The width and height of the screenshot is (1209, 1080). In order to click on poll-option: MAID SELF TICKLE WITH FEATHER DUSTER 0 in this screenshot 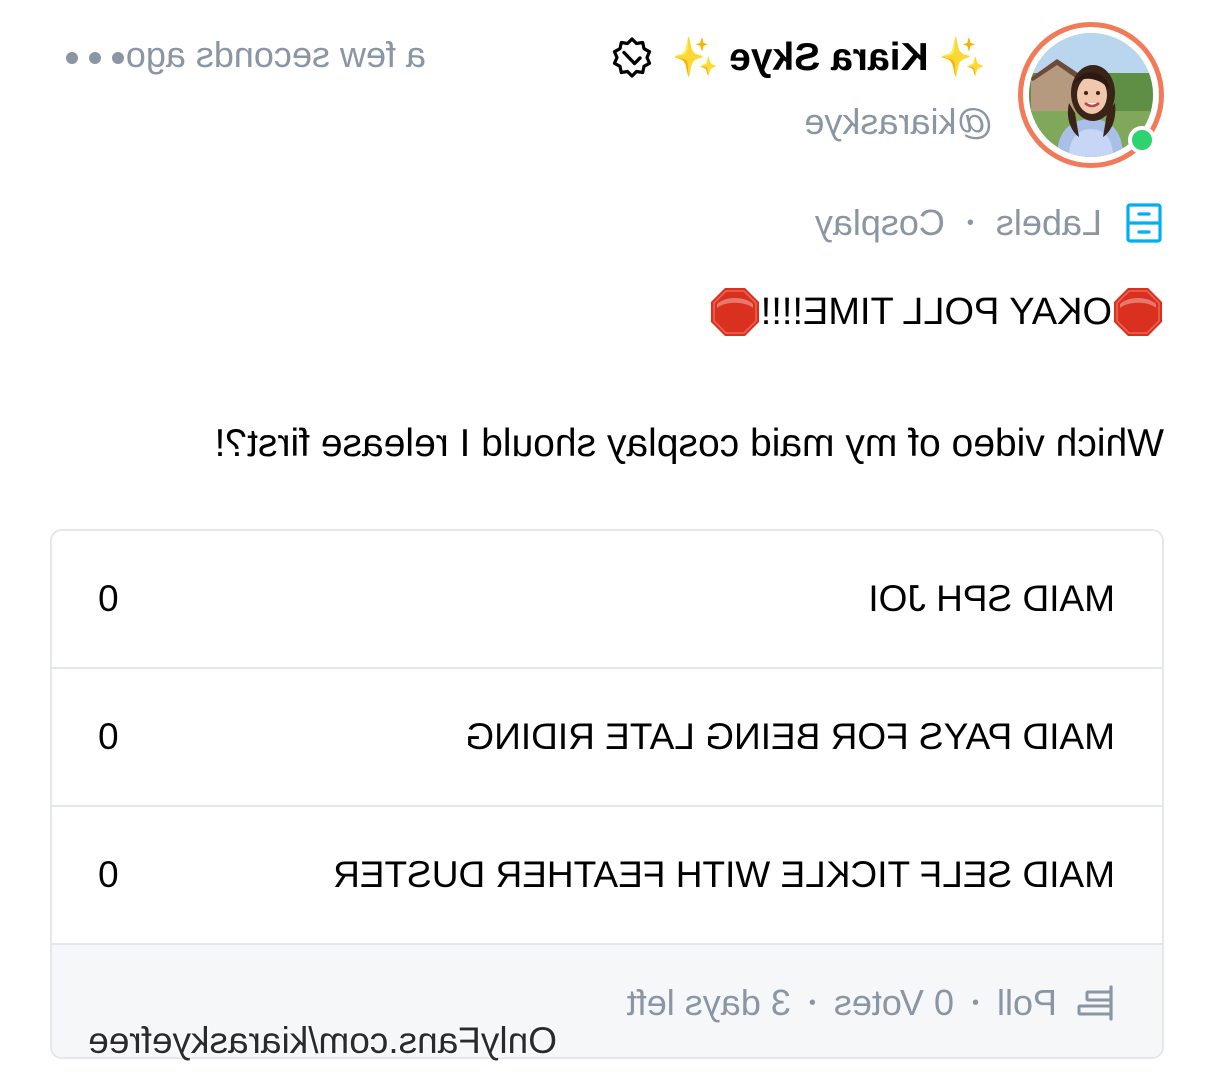, I will do `click(607, 876)`.